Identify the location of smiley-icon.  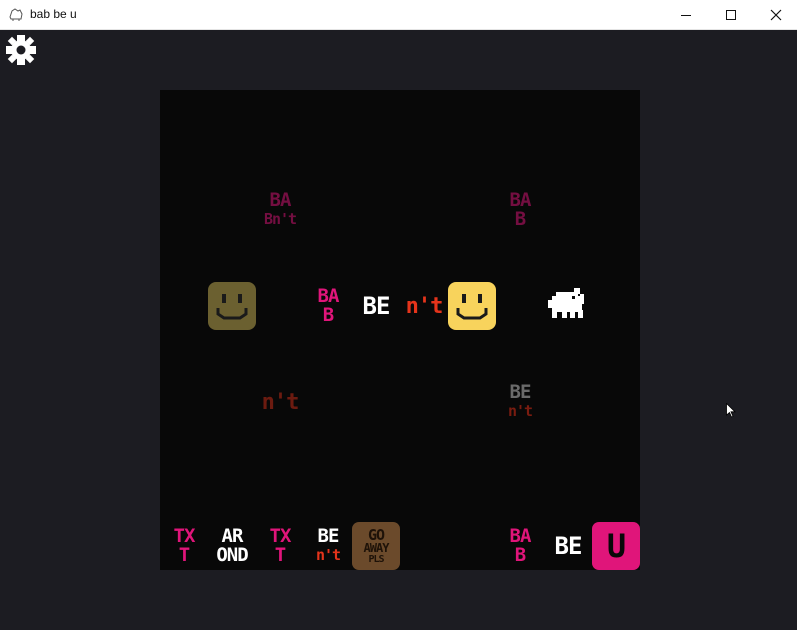
(472, 306).